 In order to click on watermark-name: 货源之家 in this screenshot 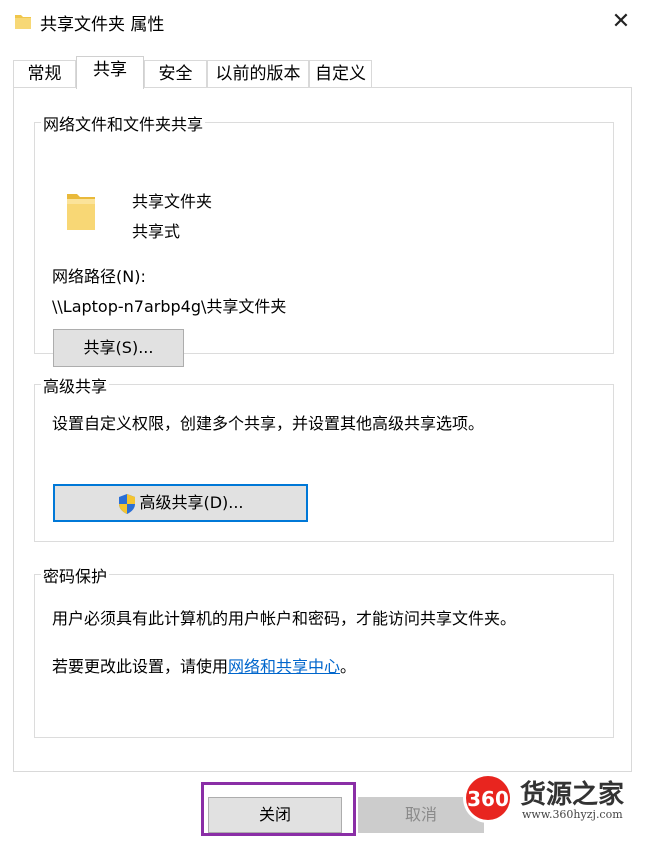, I will do `click(572, 795)`.